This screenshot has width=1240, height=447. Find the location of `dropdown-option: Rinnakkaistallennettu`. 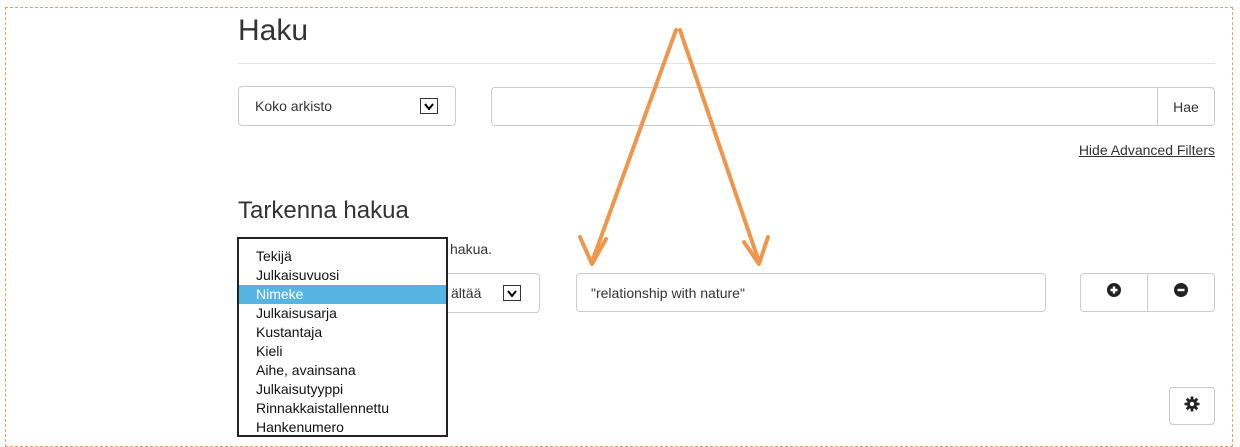

dropdown-option: Rinnakkaistallennettu is located at coordinates (342, 408).